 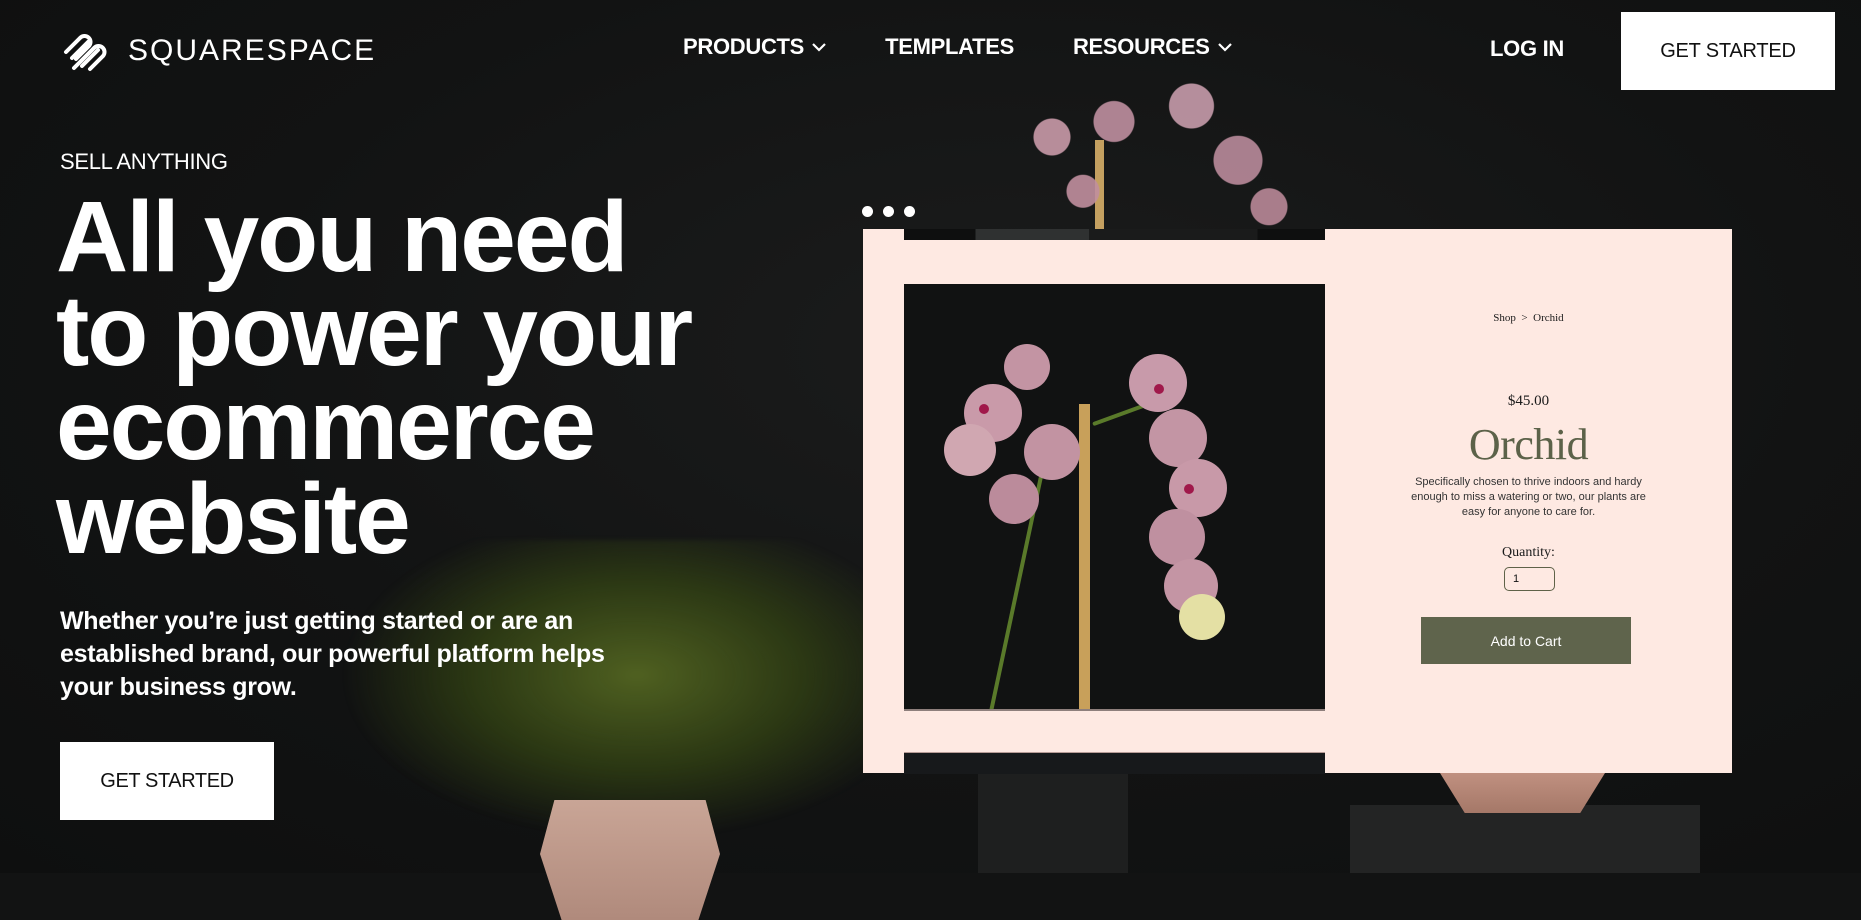 I want to click on squarespace-logo-icon, so click(x=85, y=52).